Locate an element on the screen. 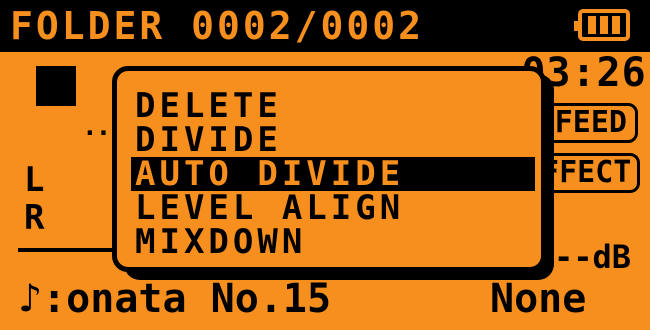  channel-right-label: R is located at coordinates (34, 218).